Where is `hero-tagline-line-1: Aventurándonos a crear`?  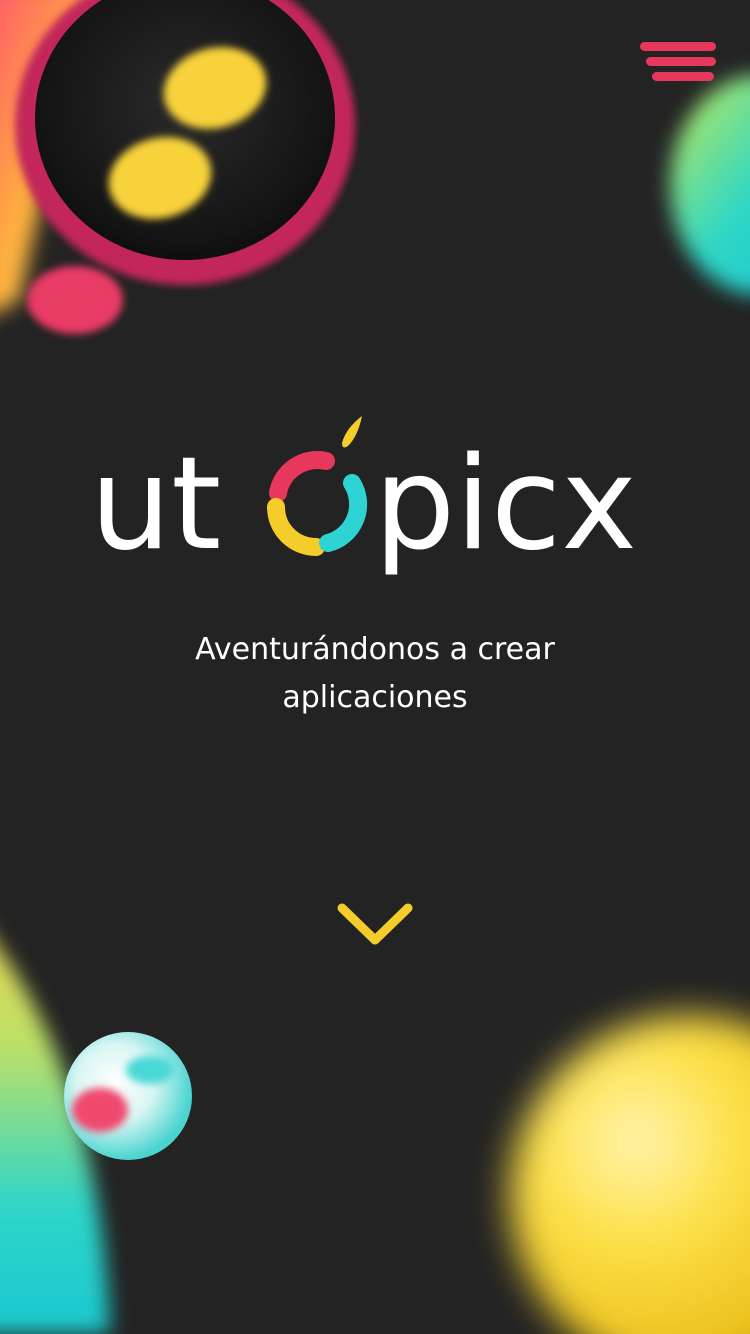 hero-tagline-line-1: Aventurándonos a crear is located at coordinates (375, 649).